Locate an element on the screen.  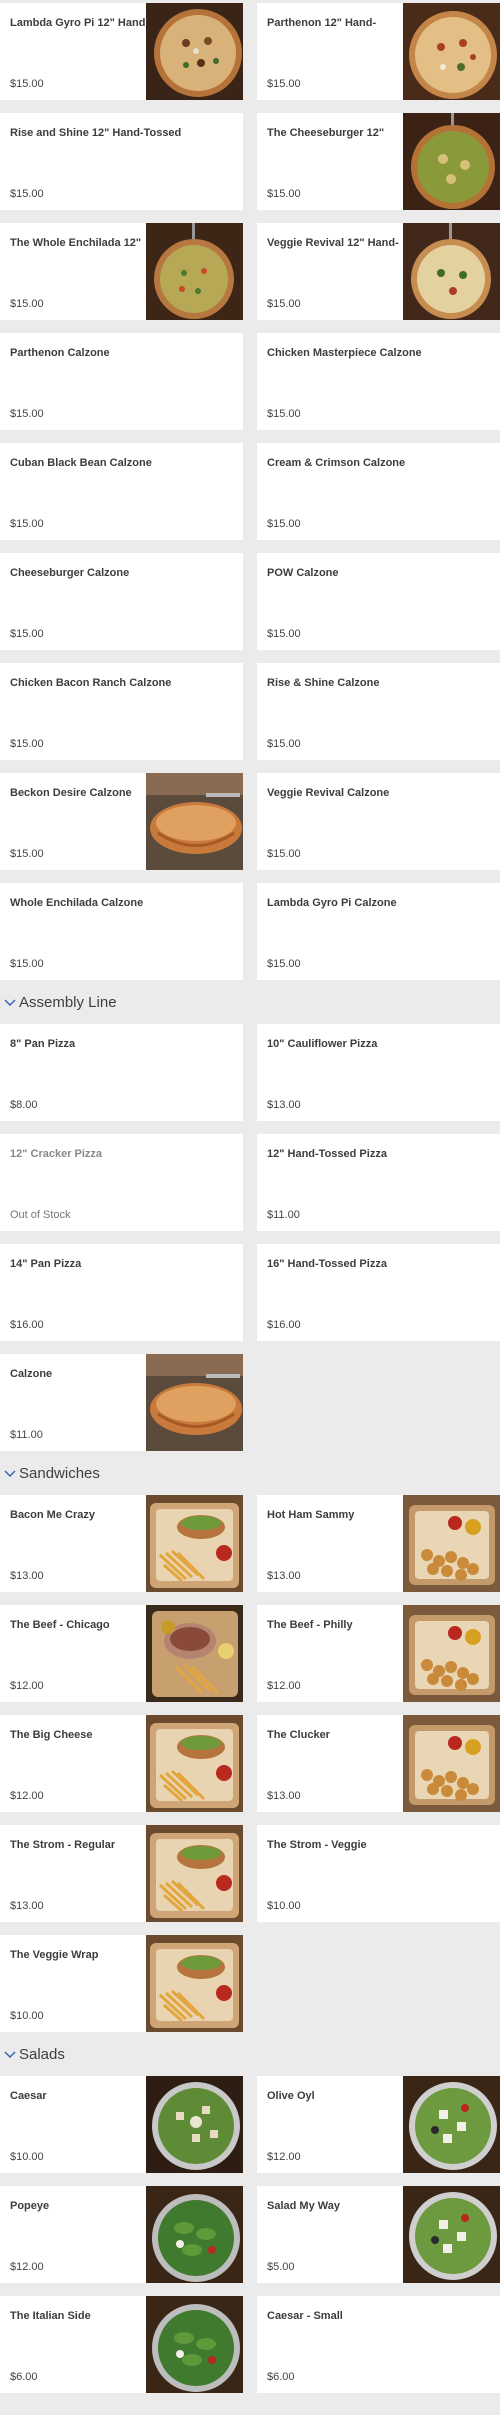
menu-item-card: 12" Hand-Tossed Pizza $11.00 is located at coordinates (378, 1182).